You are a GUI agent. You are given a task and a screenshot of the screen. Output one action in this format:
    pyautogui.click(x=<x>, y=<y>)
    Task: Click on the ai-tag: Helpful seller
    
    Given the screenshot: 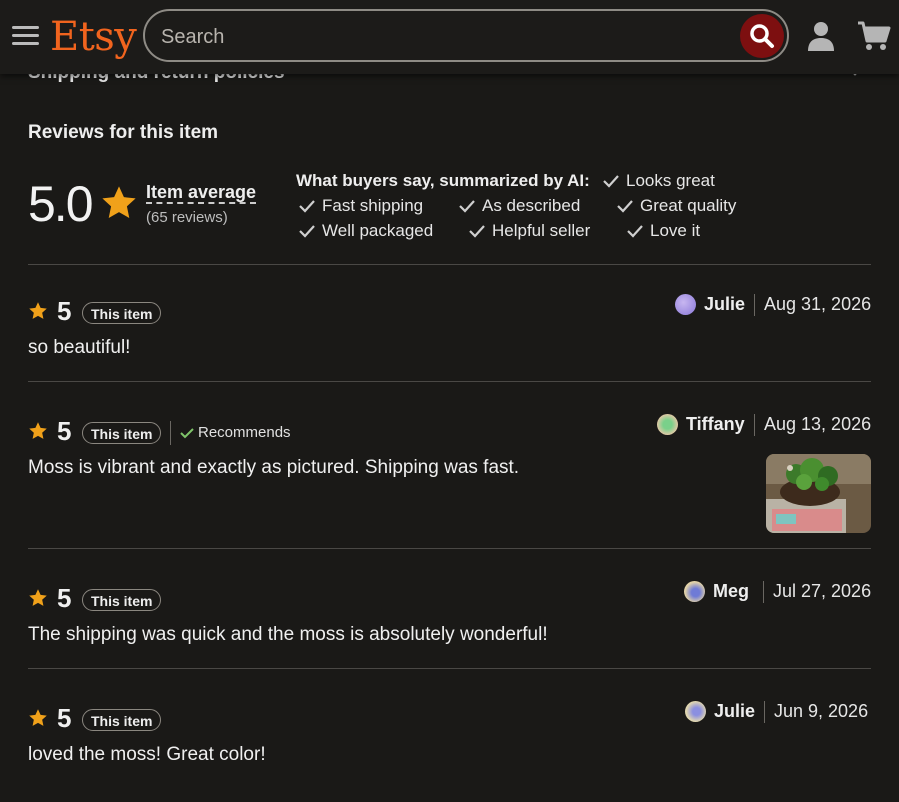 What is the action you would take?
    pyautogui.click(x=529, y=231)
    